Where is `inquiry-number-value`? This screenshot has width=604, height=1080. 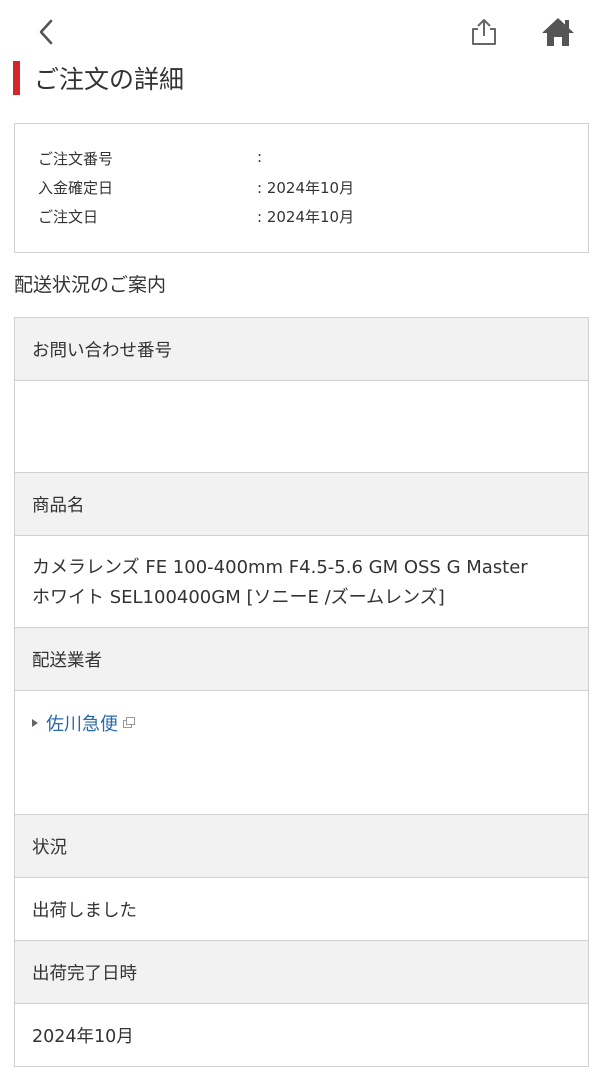
inquiry-number-value is located at coordinates (301, 427).